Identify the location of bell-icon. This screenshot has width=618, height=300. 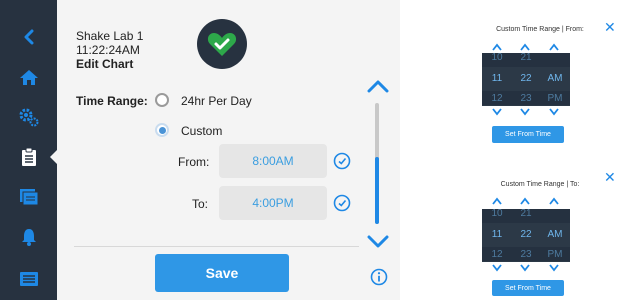
(28, 237).